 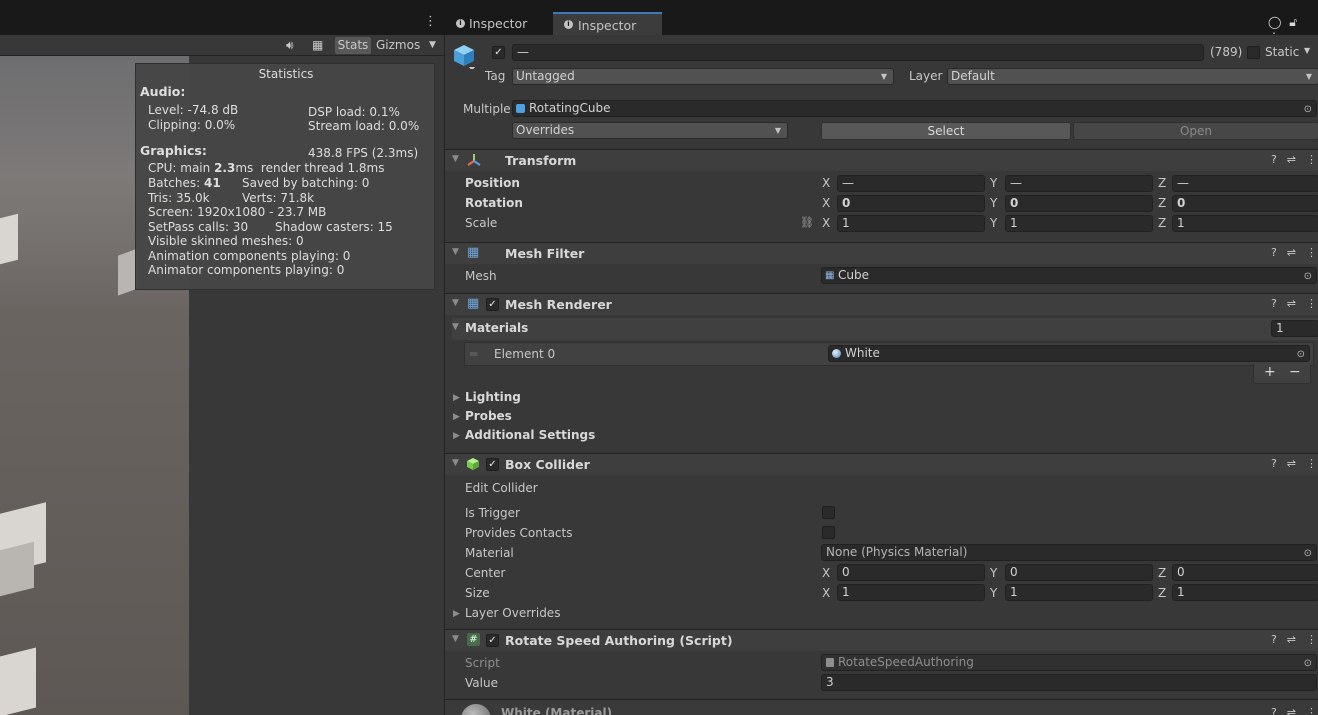 I want to click on size-x-field: 1, so click(x=911, y=592).